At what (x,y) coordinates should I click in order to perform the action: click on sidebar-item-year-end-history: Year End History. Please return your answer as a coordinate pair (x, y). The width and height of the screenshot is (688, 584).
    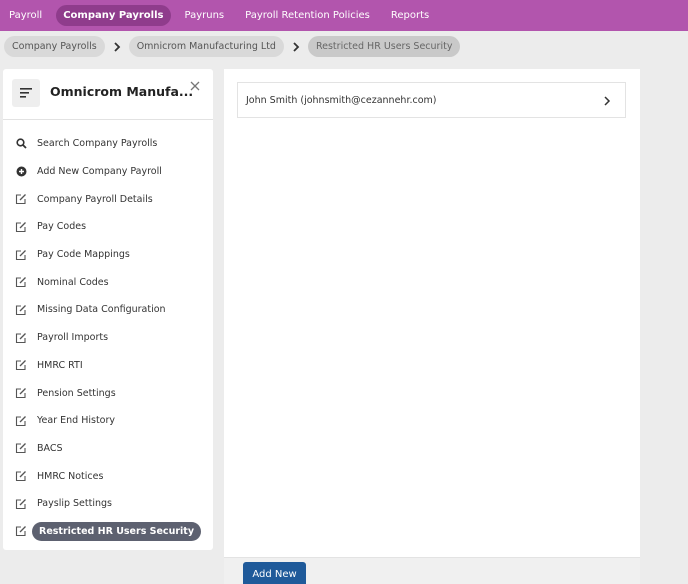
    Looking at the image, I should click on (108, 421).